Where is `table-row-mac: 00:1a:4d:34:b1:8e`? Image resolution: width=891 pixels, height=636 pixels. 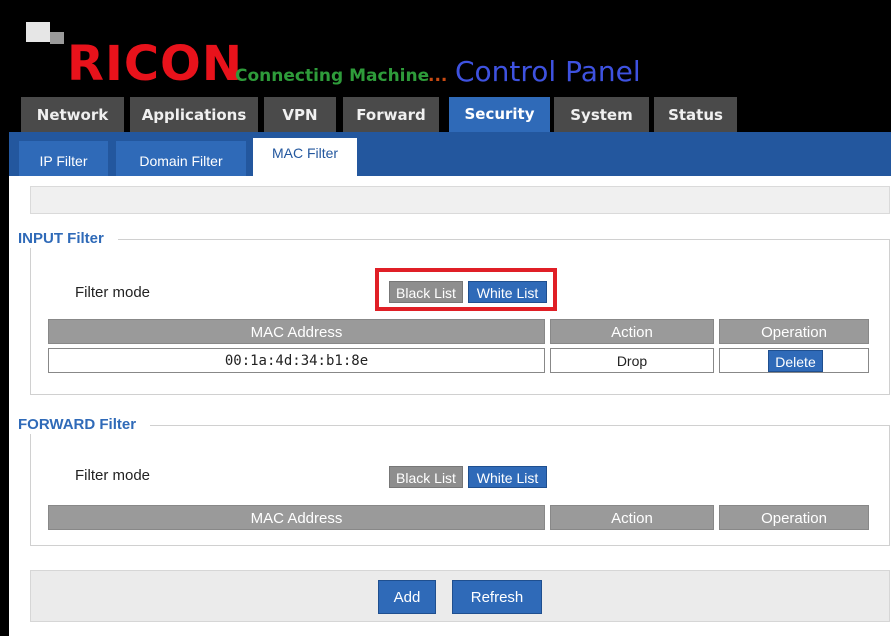 table-row-mac: 00:1a:4d:34:b1:8e is located at coordinates (296, 360).